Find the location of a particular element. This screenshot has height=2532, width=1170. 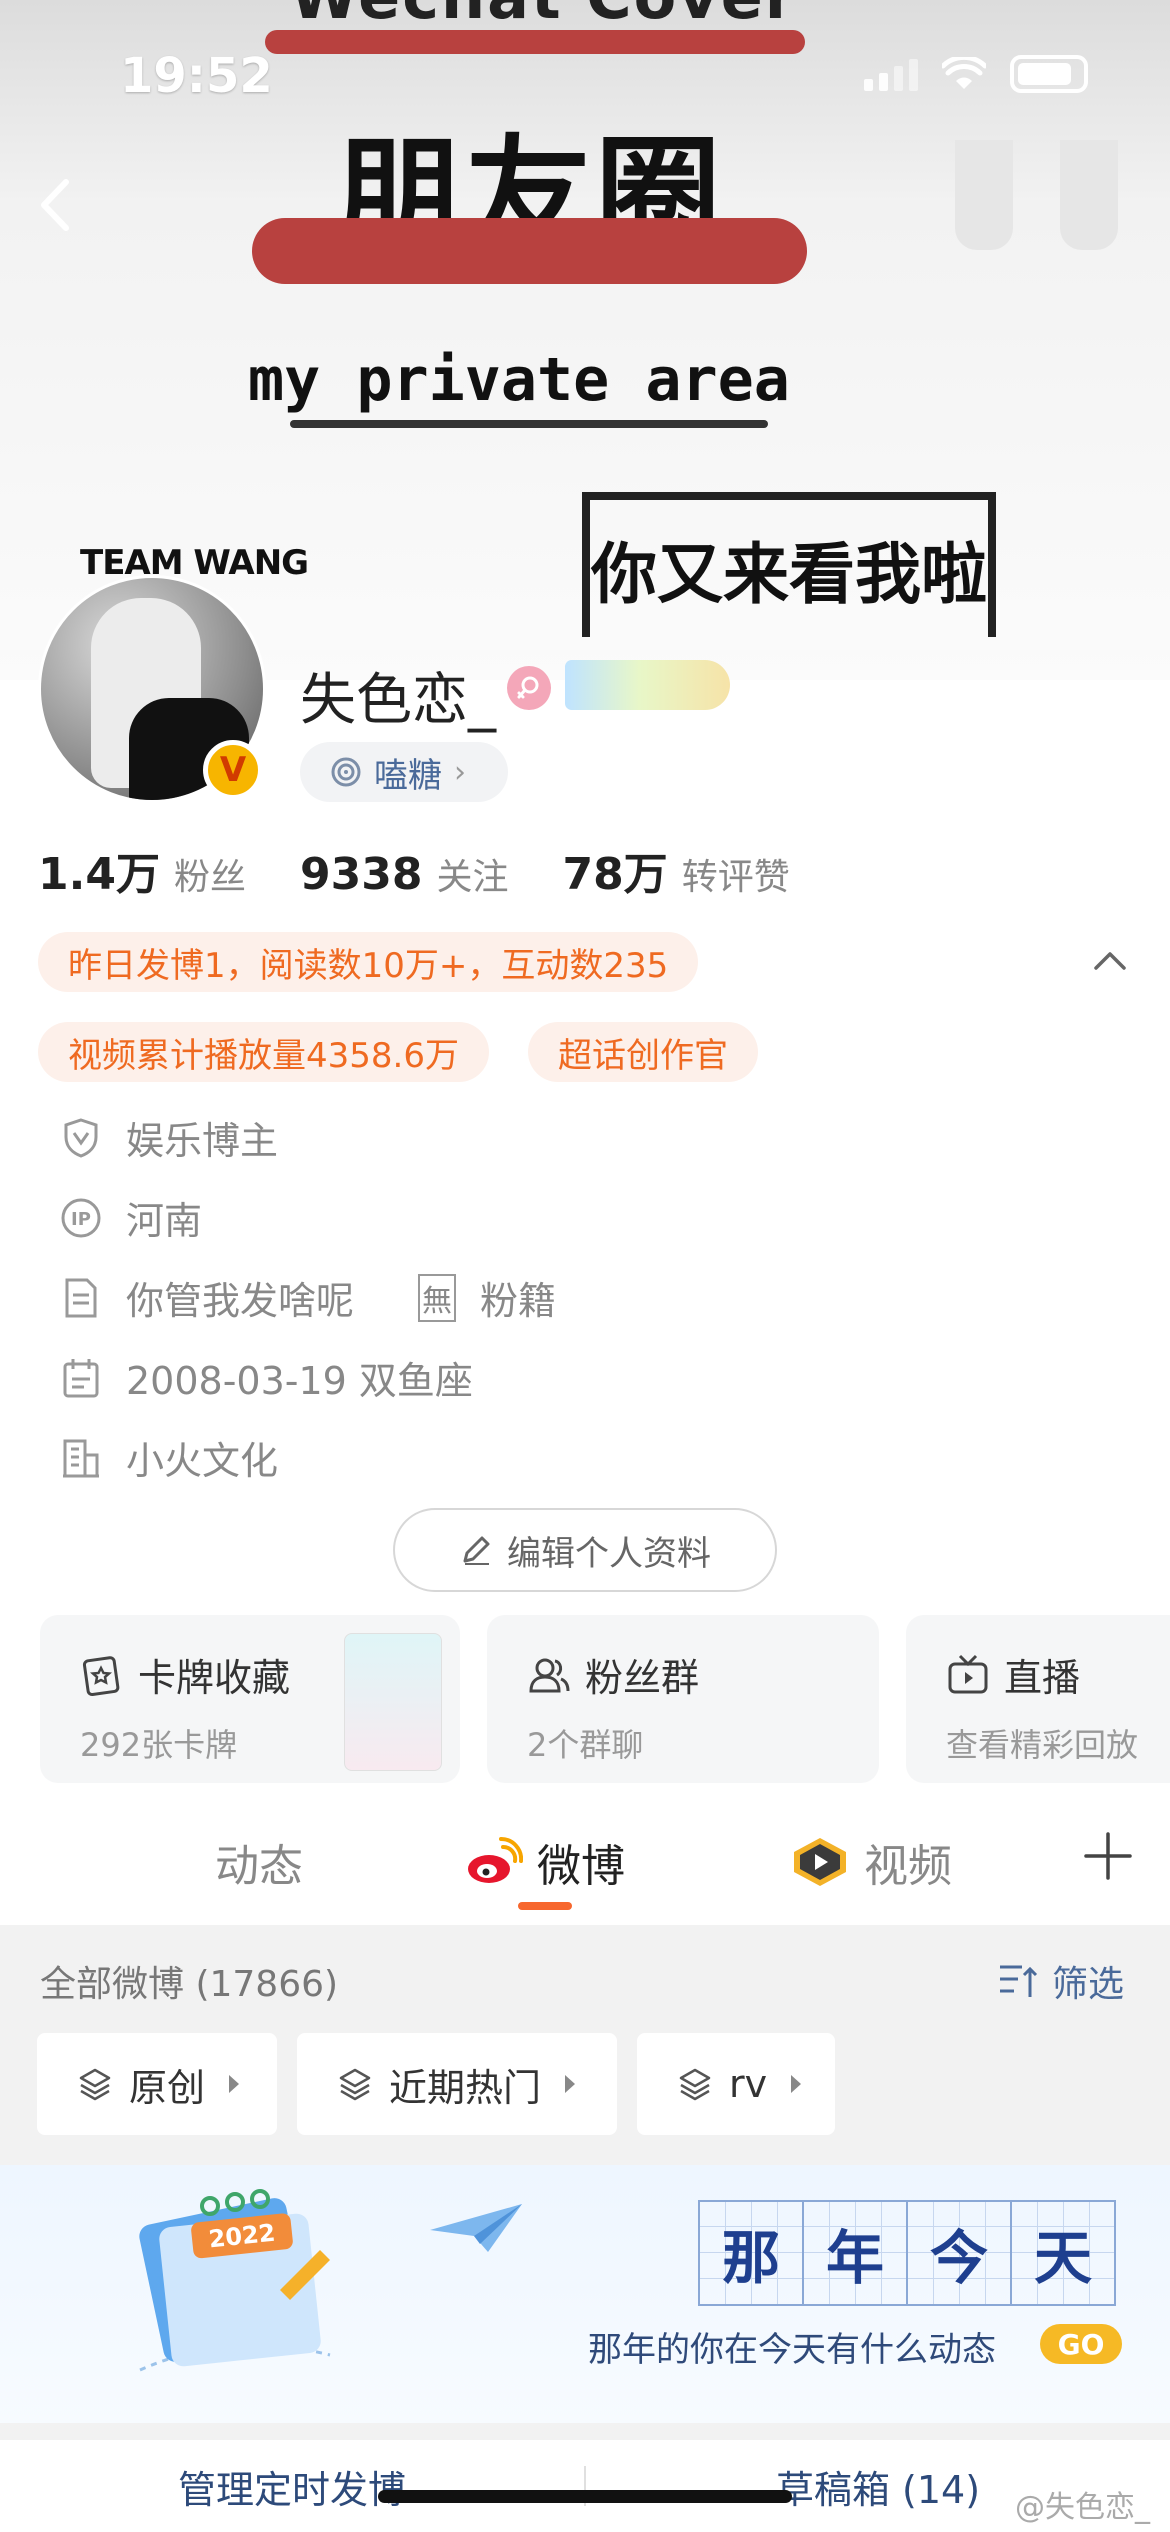

tab-video: 视频 is located at coordinates (871, 1862).